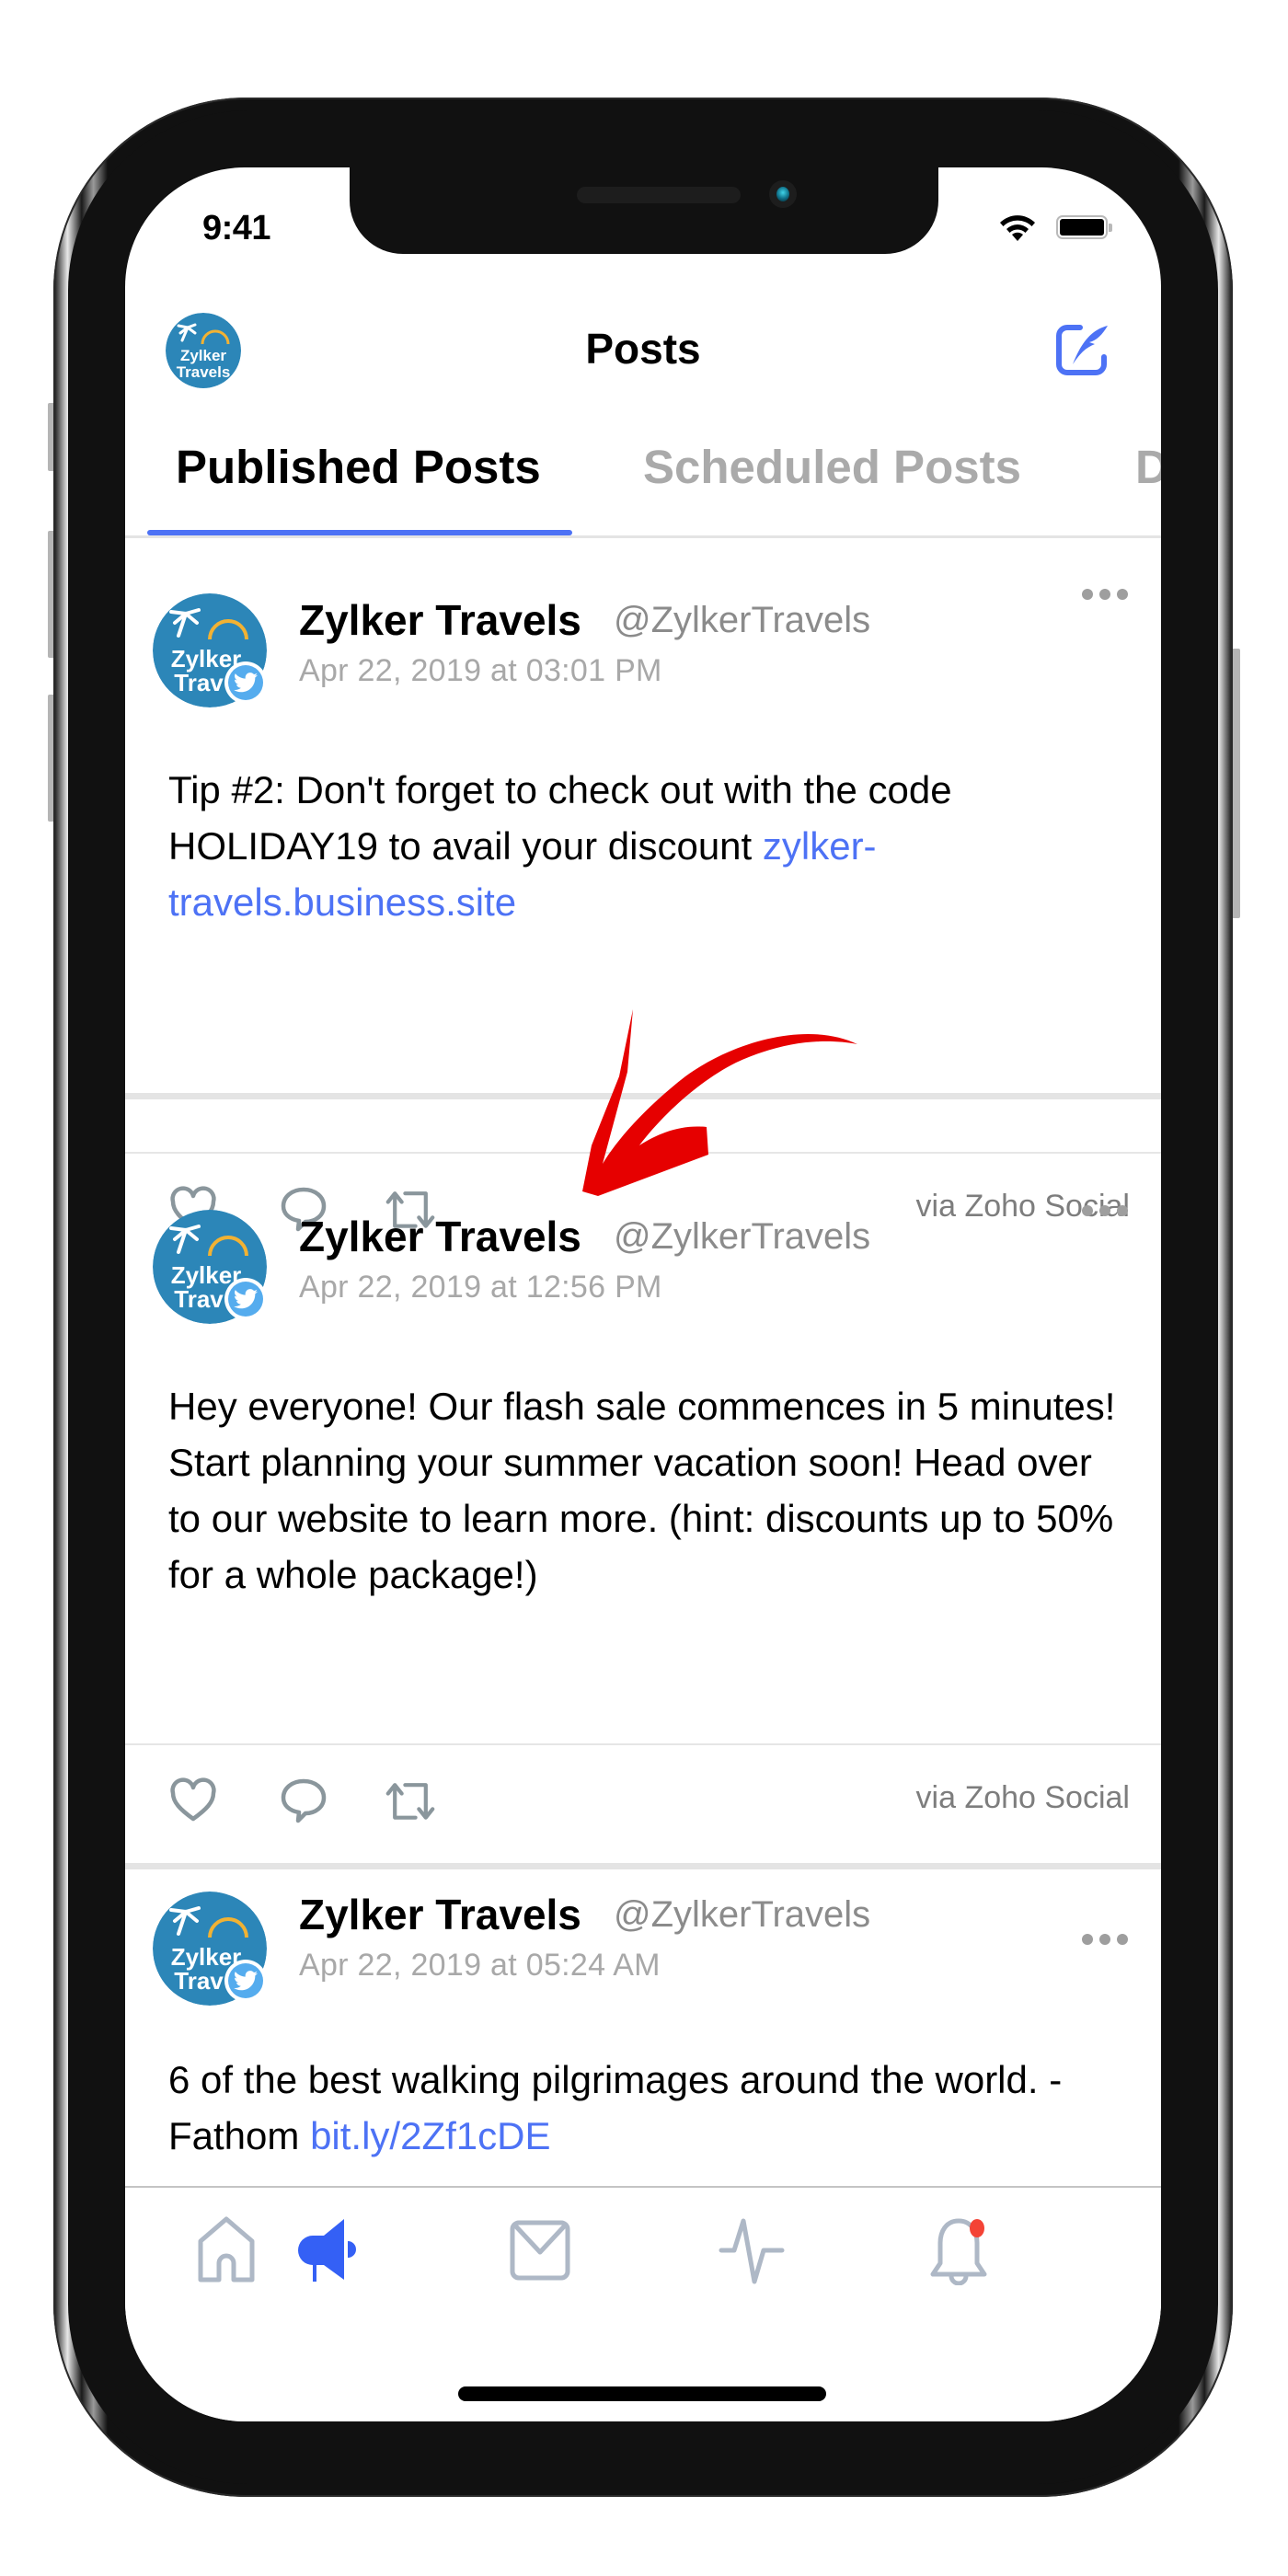  Describe the element at coordinates (959, 2250) in the screenshot. I see `nav-bell-icon` at that location.